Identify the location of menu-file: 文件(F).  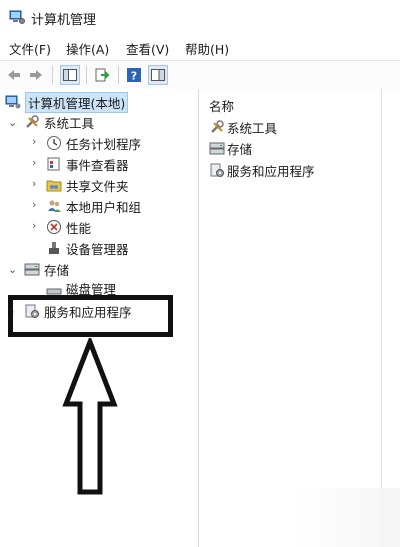
(30, 48).